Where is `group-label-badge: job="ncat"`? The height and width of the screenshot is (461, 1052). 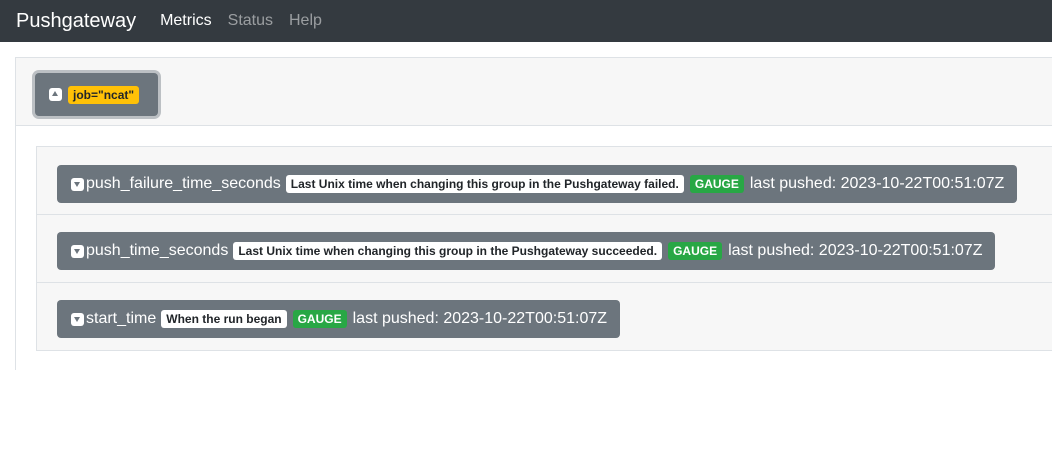
group-label-badge: job="ncat" is located at coordinates (104, 94).